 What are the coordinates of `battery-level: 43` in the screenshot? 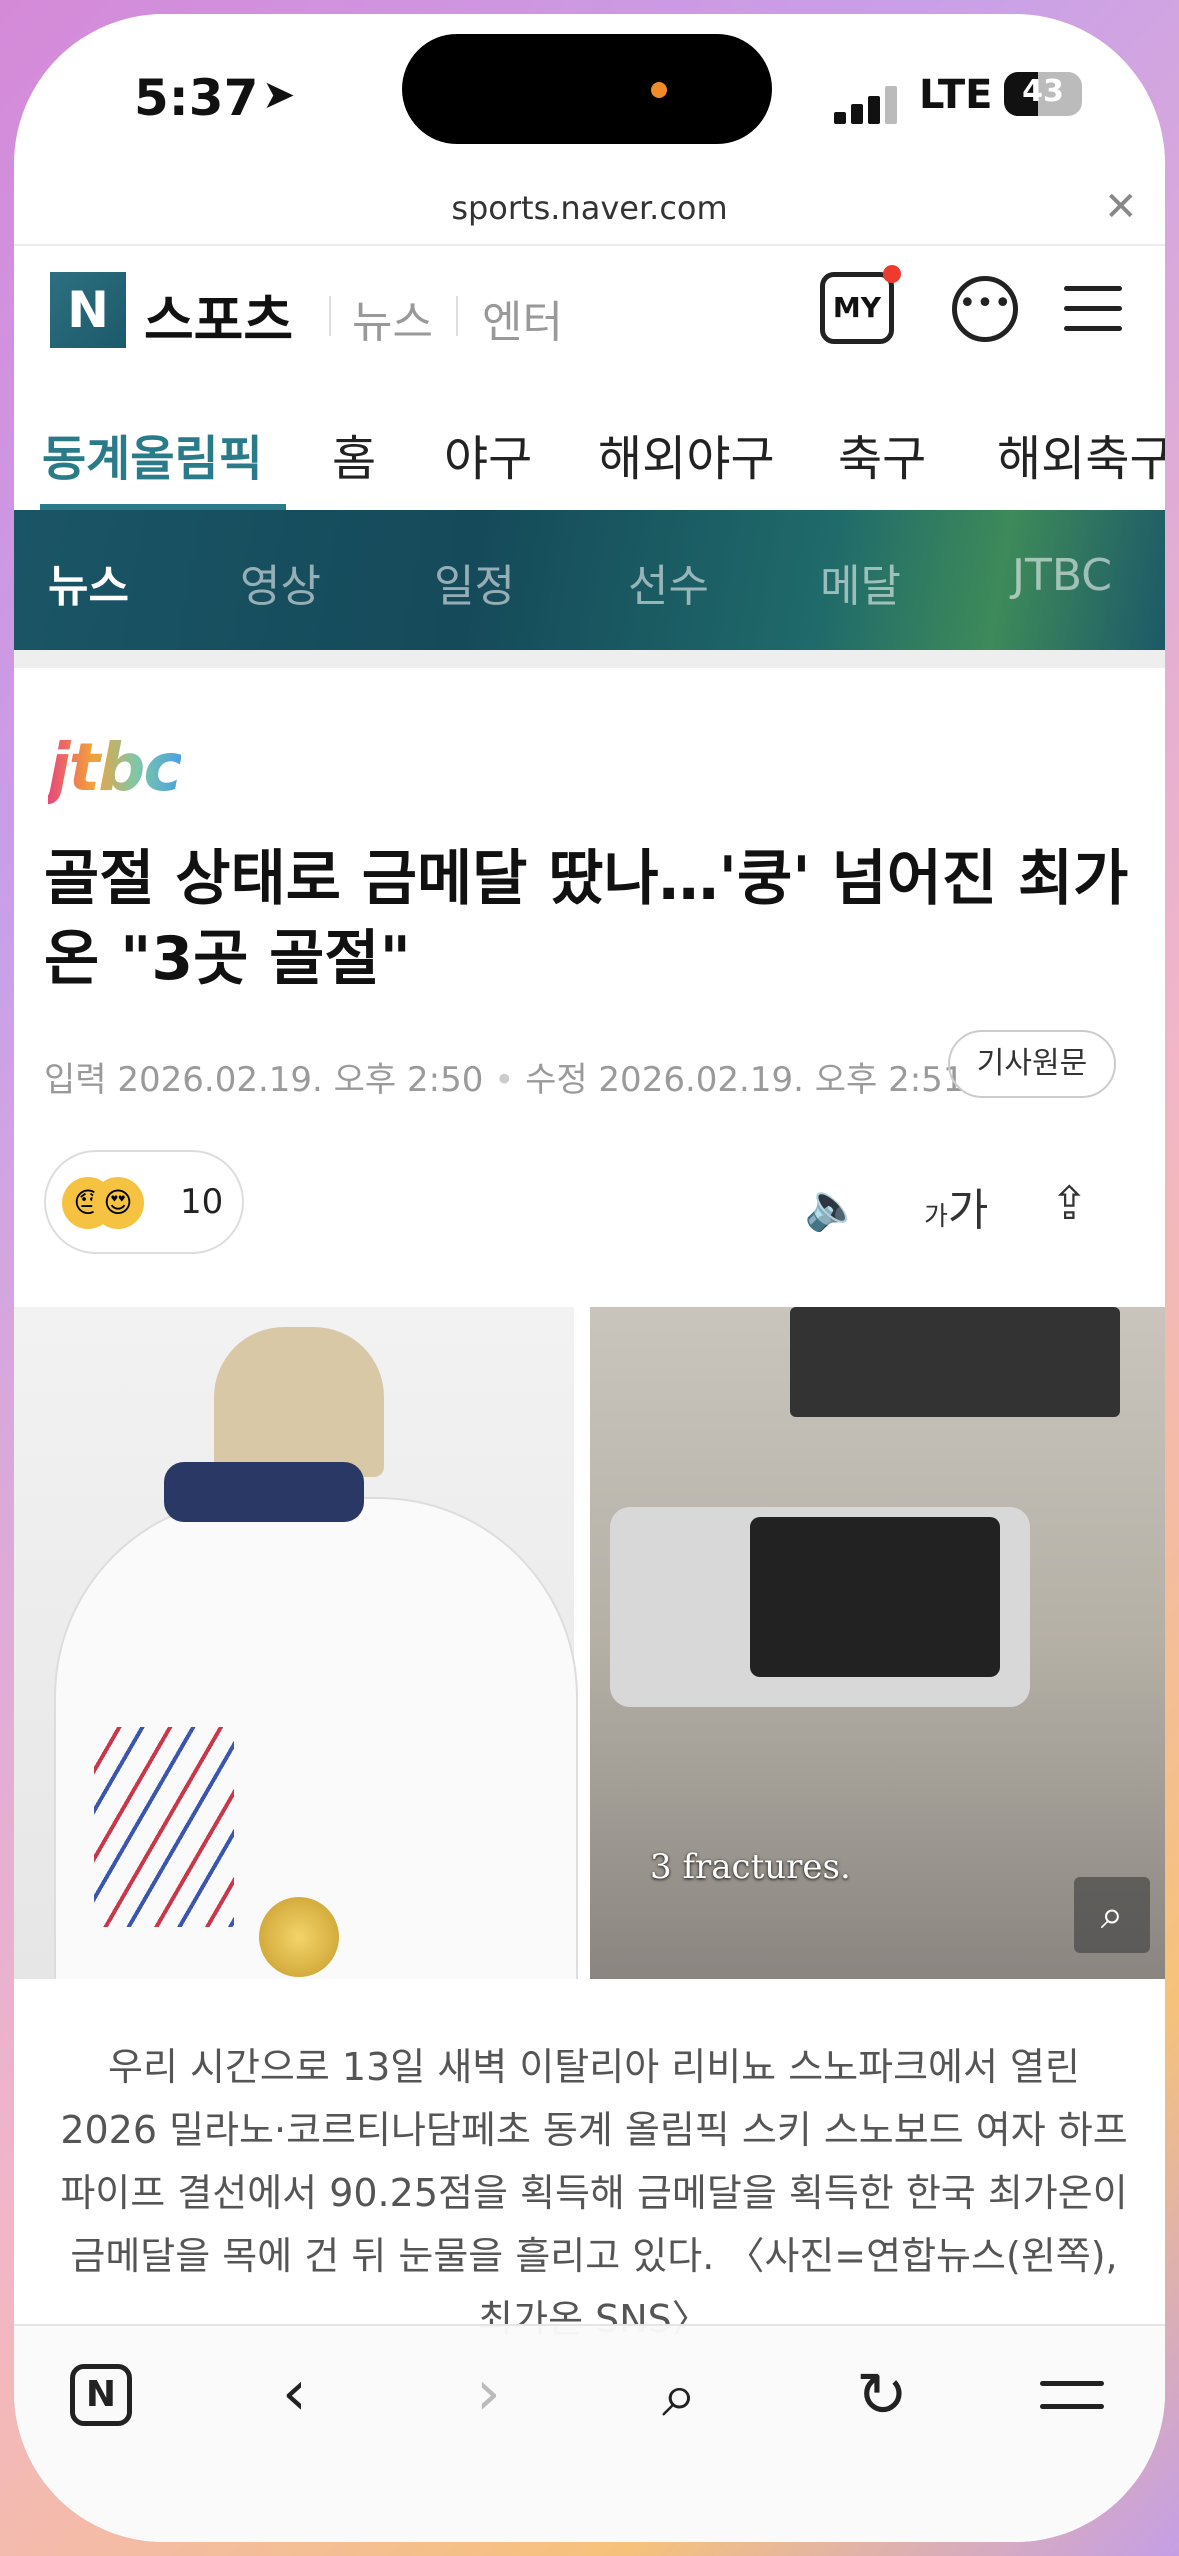 It's located at (1043, 91).